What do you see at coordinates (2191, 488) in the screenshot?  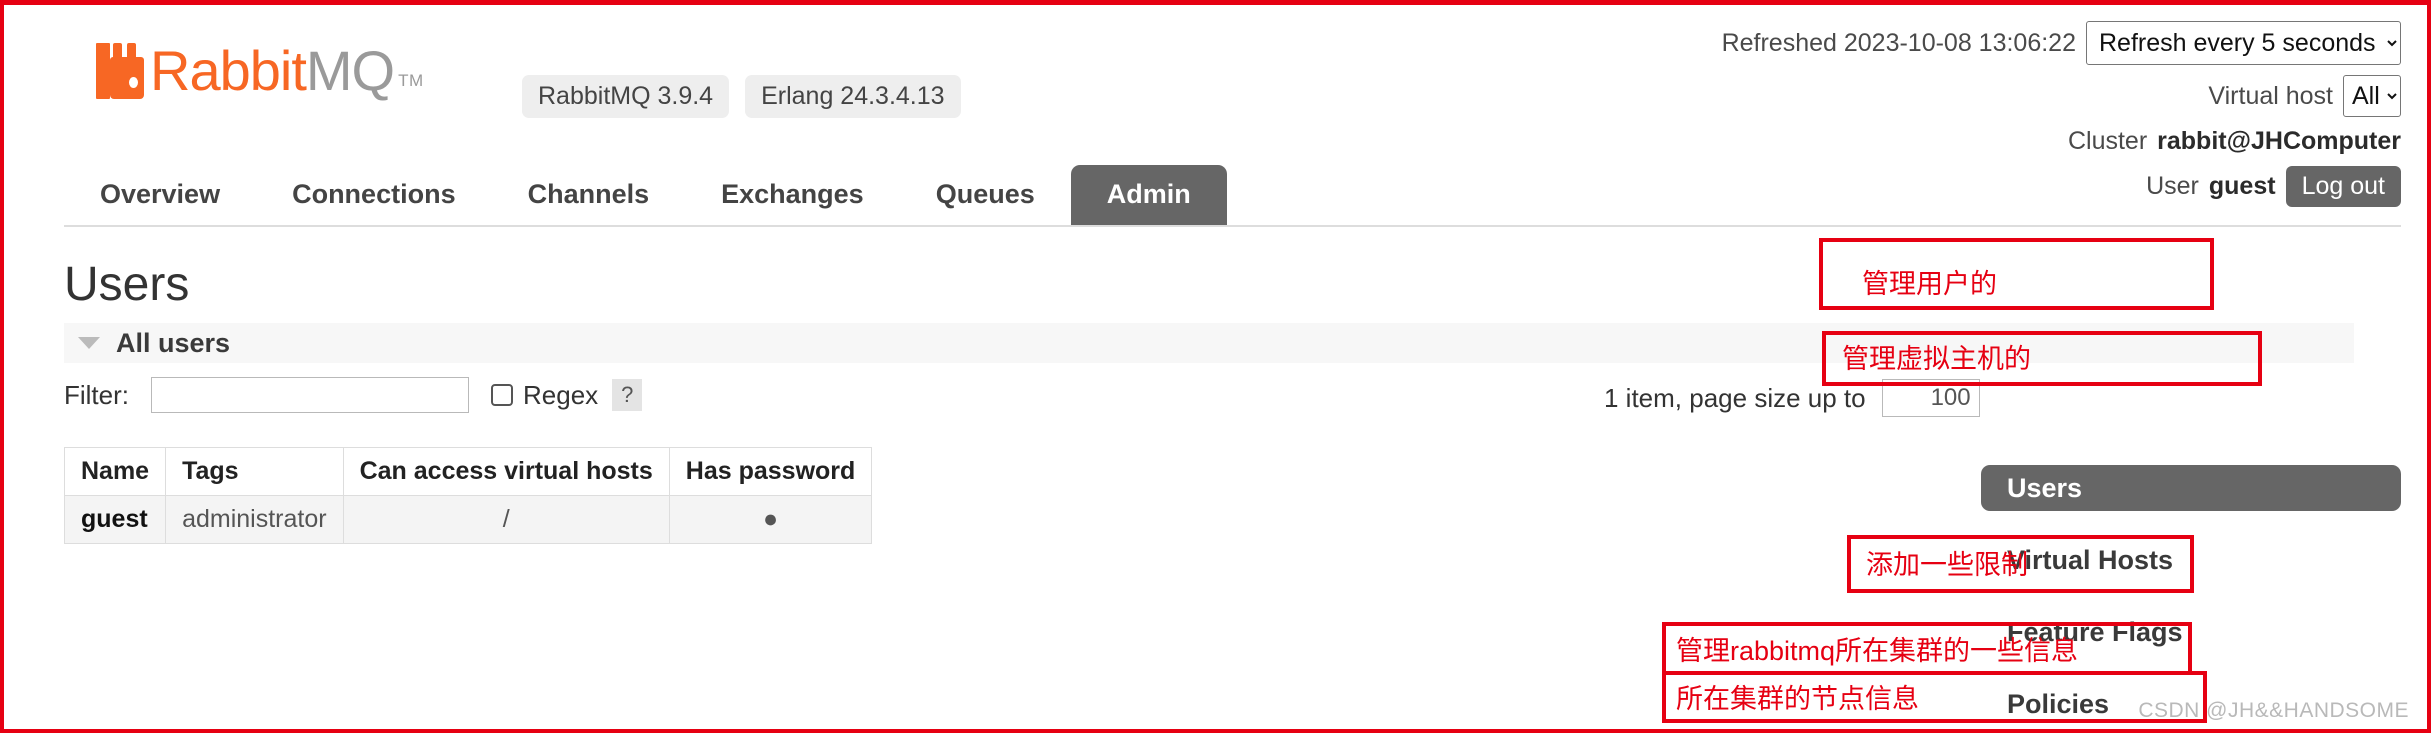 I see `admin-menu-item-users: Users` at bounding box center [2191, 488].